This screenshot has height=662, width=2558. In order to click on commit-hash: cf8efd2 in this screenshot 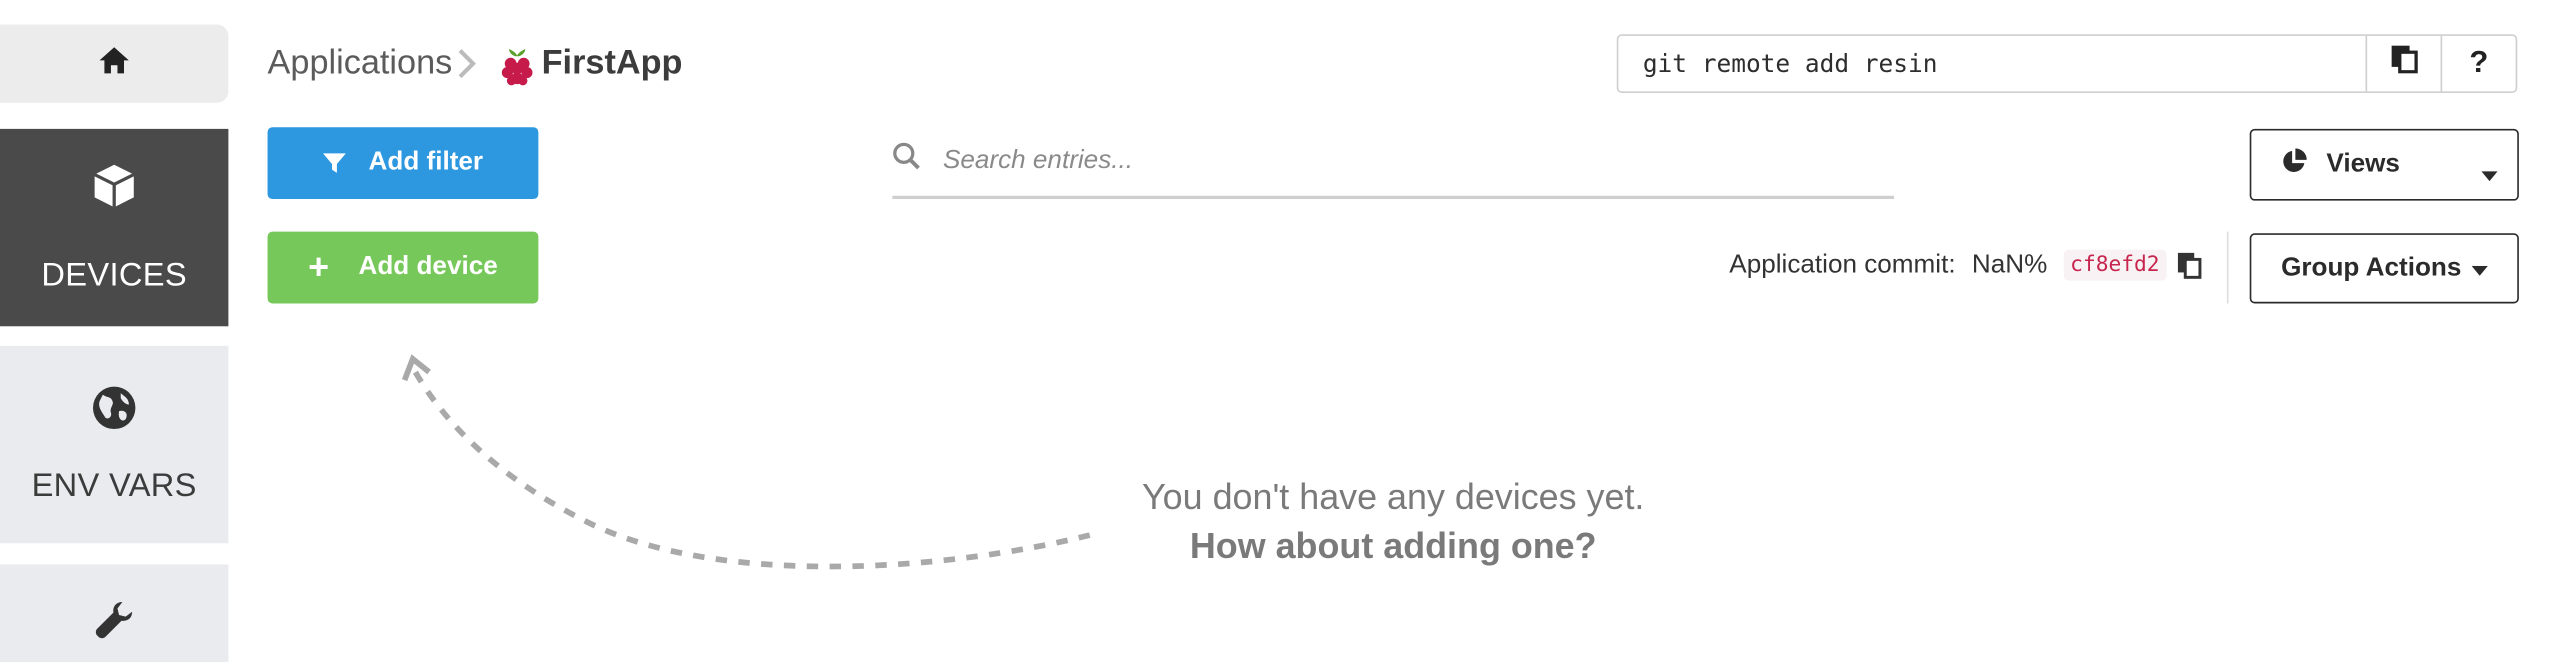, I will do `click(2115, 265)`.